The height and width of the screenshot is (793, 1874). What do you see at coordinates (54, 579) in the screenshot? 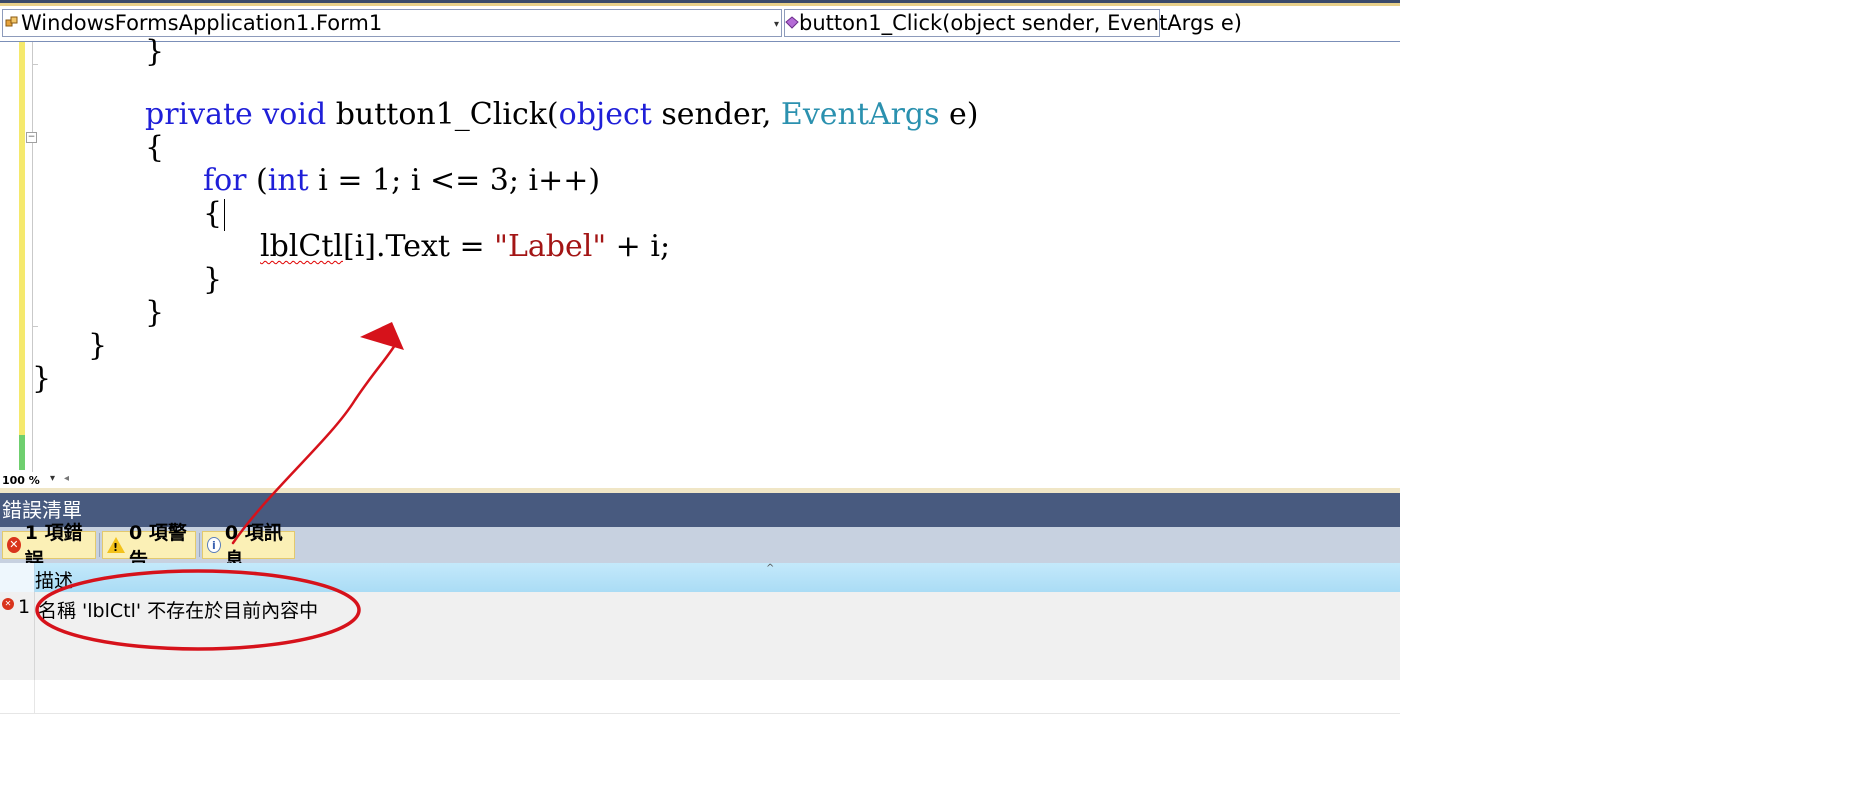
I see `column-header-description: 描述` at bounding box center [54, 579].